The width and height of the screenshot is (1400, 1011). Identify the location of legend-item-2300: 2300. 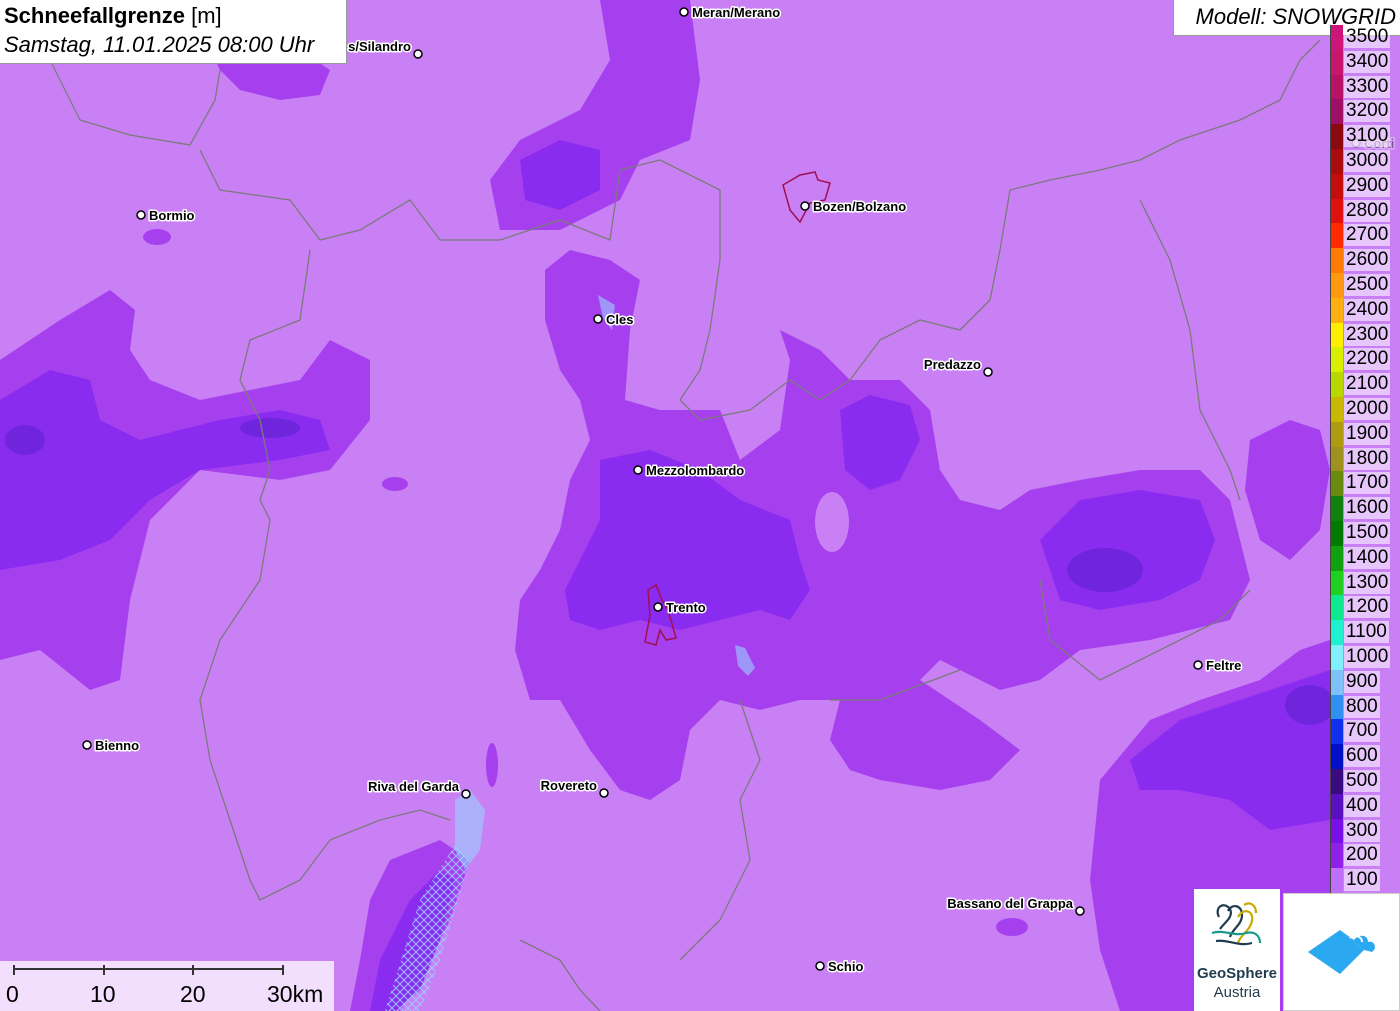
(1365, 335).